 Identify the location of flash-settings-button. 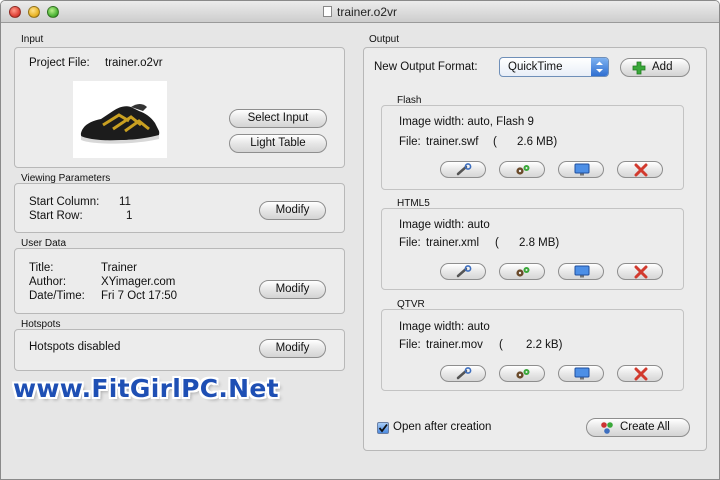
(463, 169).